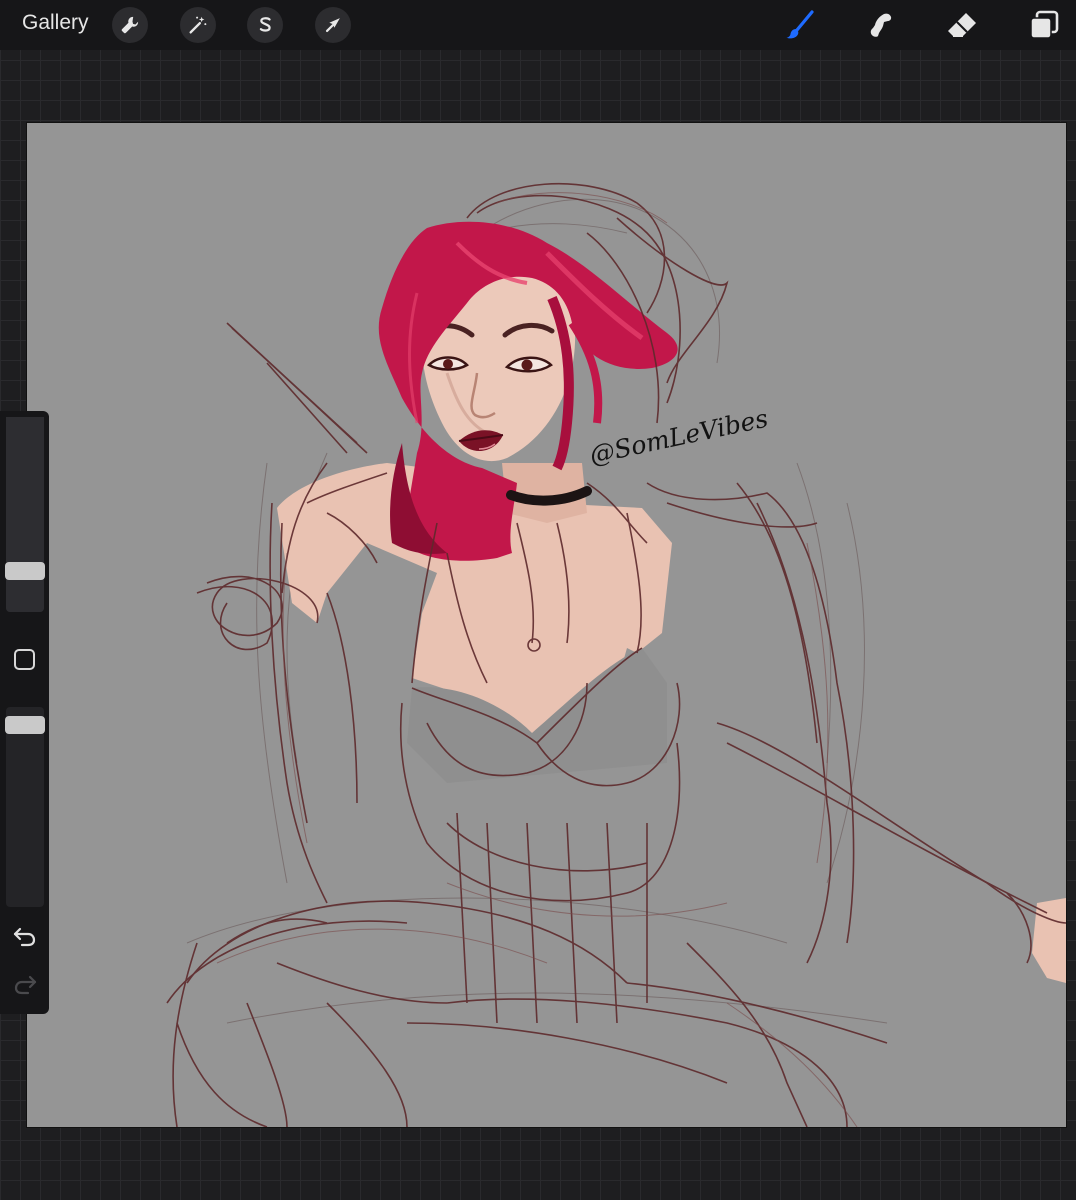  I want to click on brush-size-thumb, so click(25, 571).